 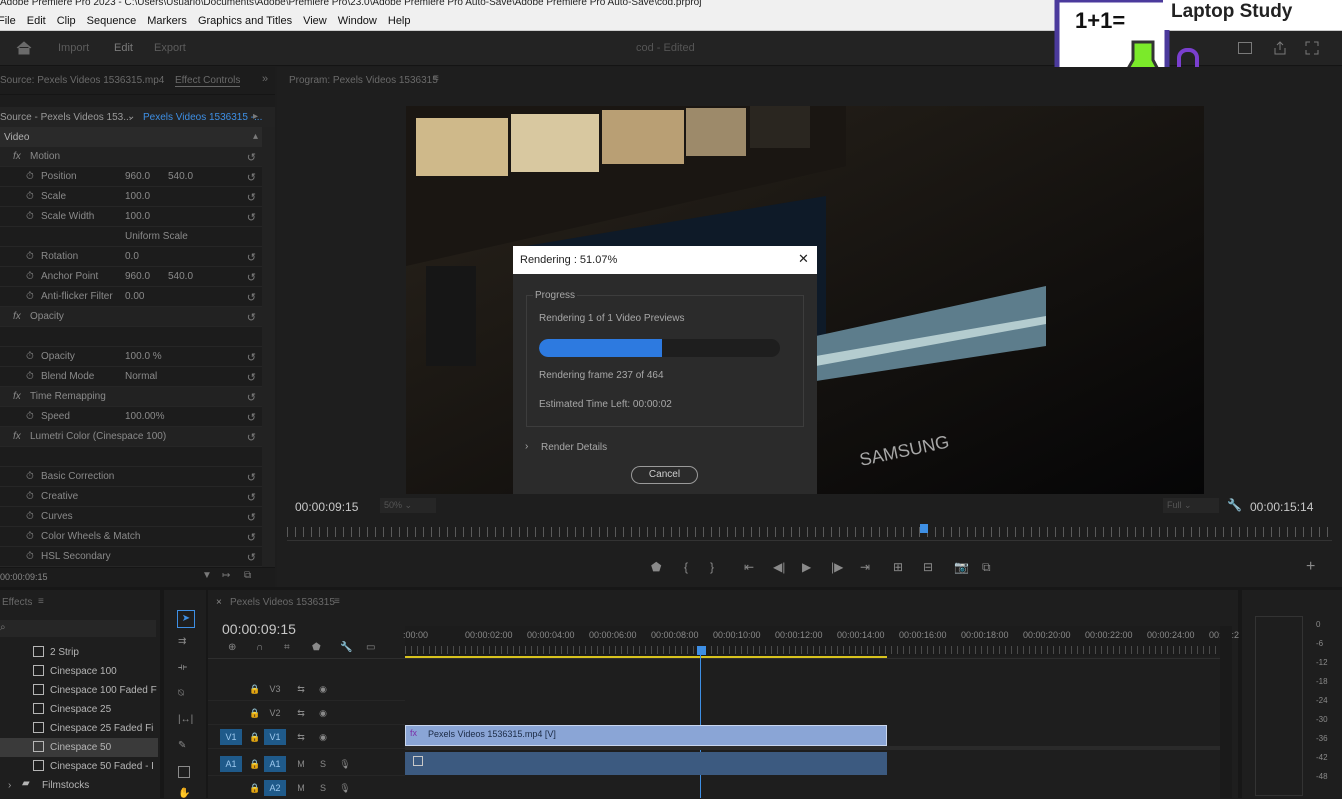 I want to click on effect-row-value: 100.00%, so click(x=144, y=416).